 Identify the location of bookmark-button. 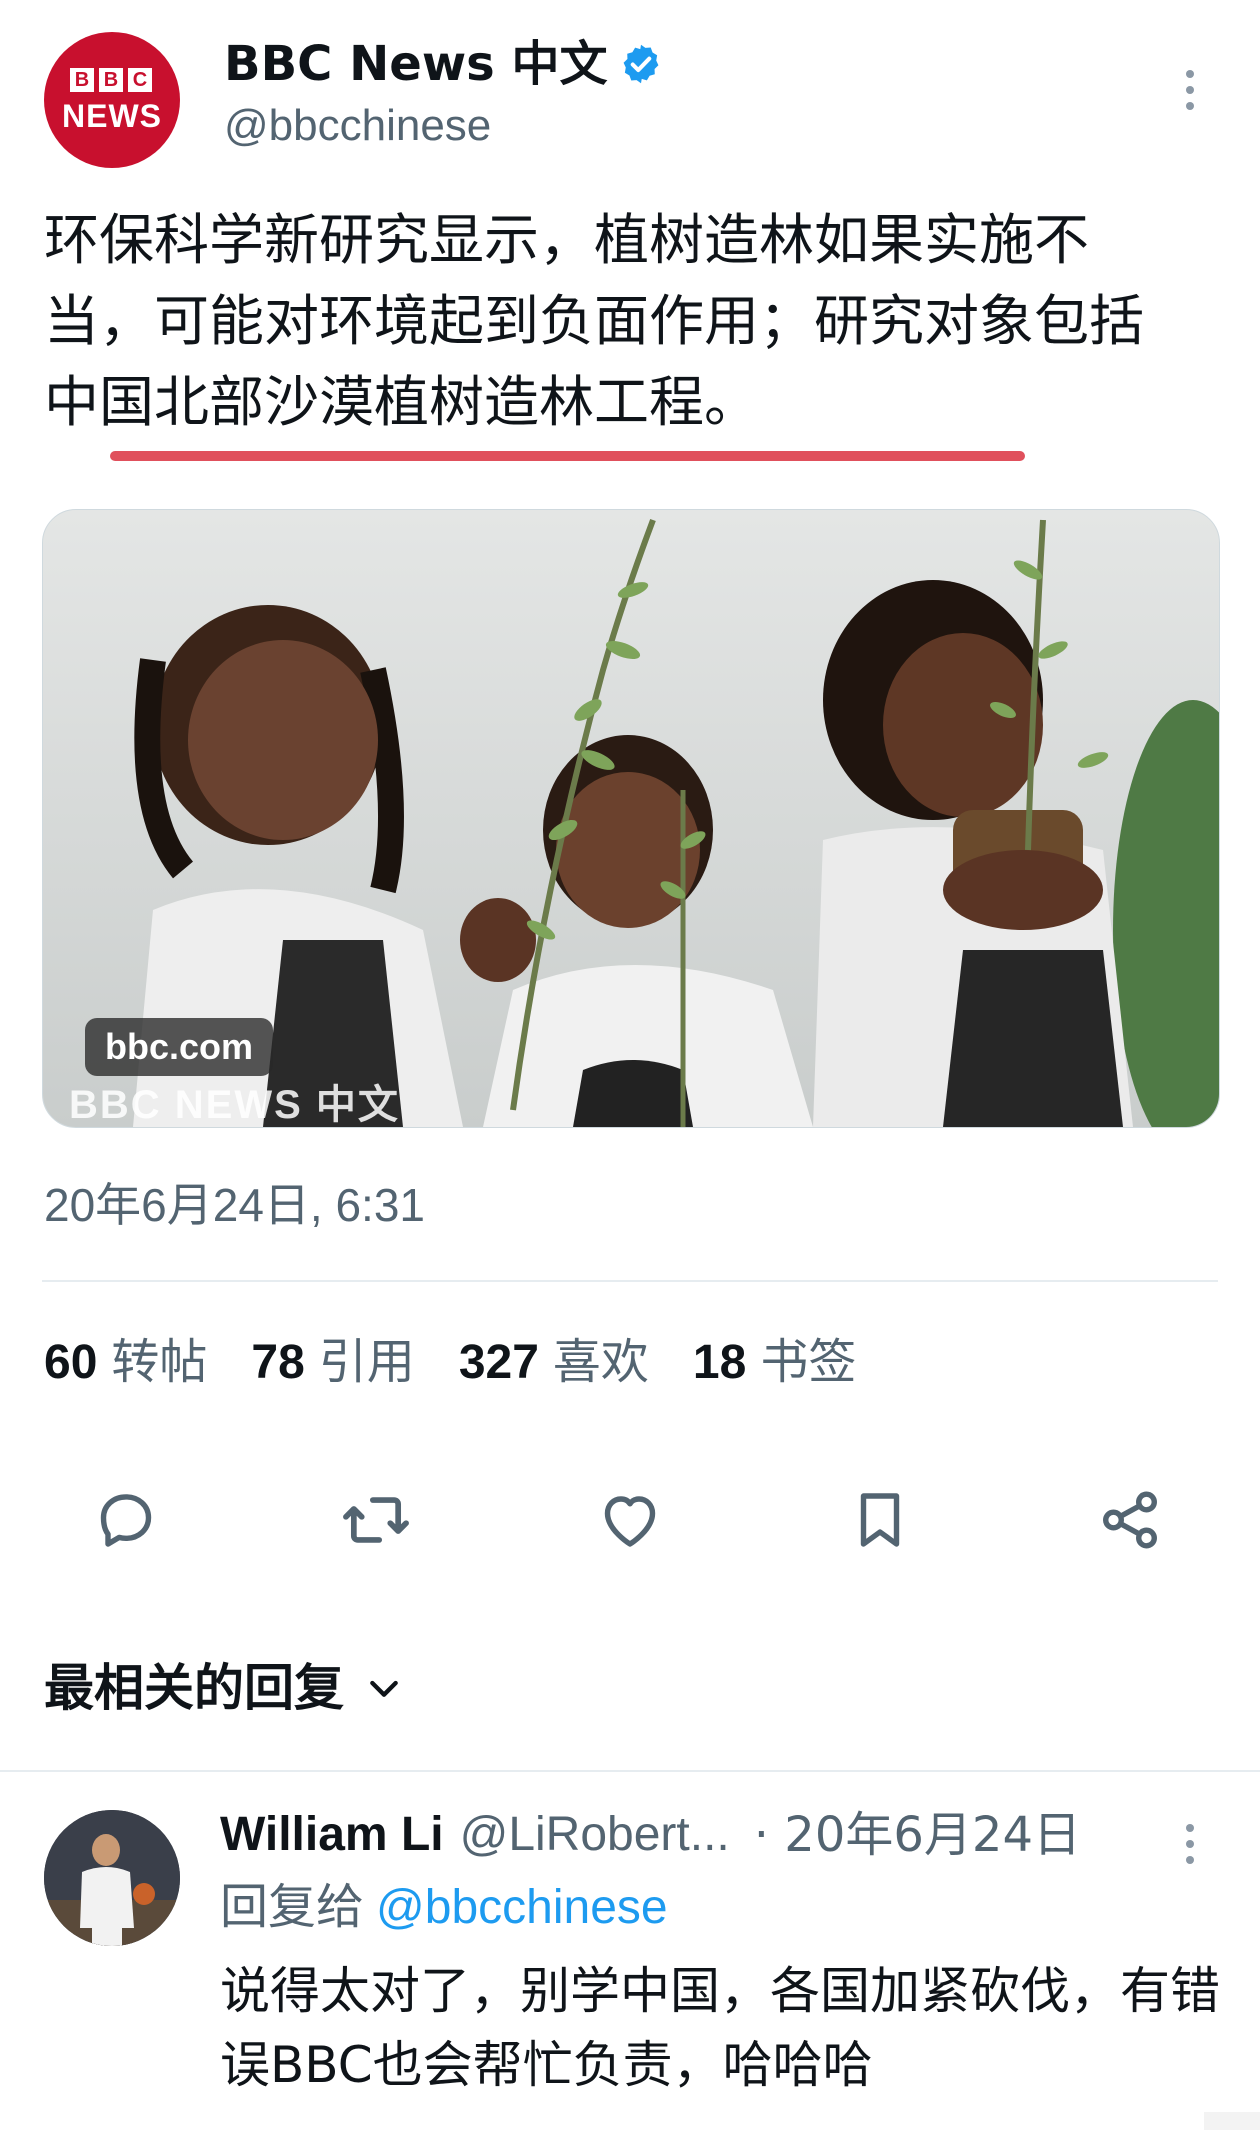
(880, 1520).